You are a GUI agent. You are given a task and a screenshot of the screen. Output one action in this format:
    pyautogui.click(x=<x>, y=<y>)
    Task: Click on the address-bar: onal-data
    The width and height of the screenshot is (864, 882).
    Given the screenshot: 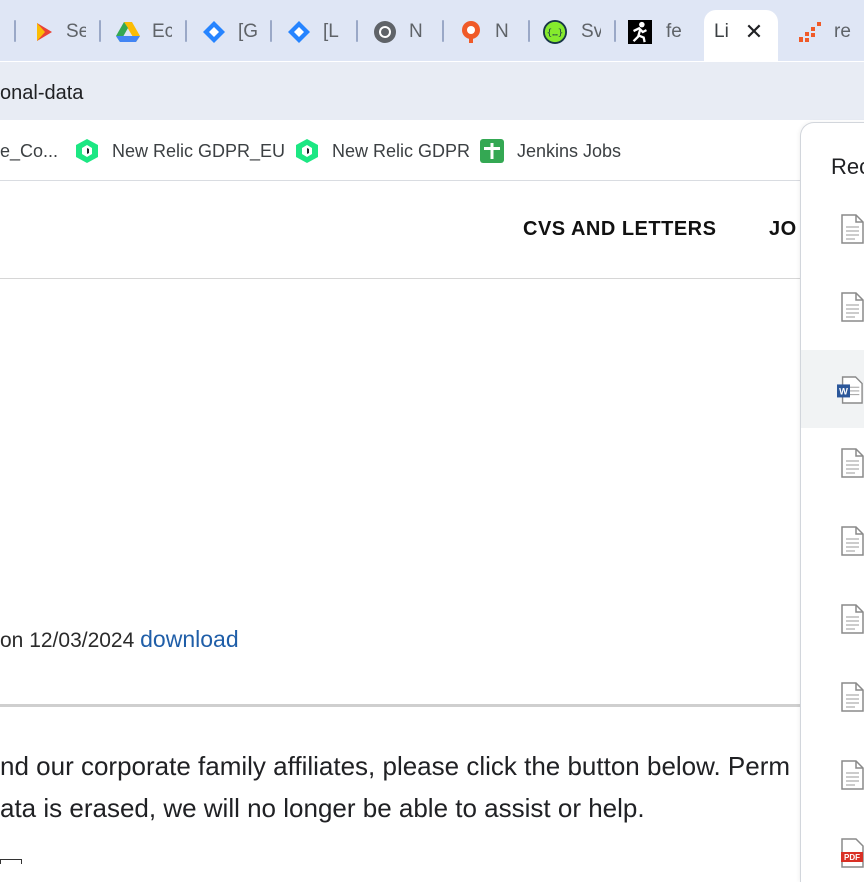 What is the action you would take?
    pyautogui.click(x=432, y=90)
    